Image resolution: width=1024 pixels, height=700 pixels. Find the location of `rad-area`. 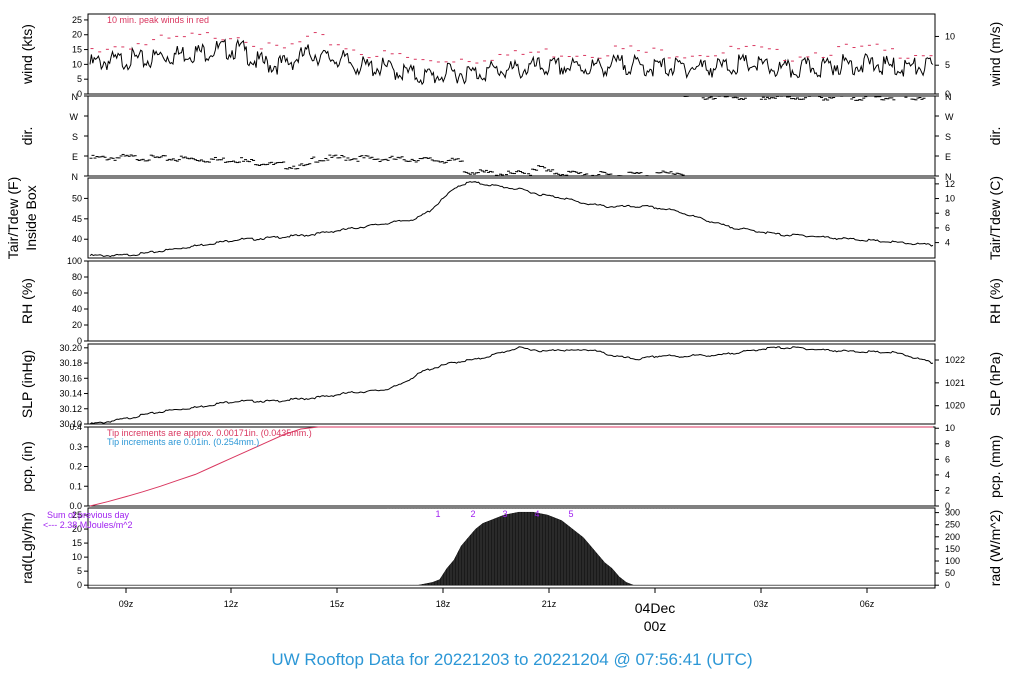

rad-area is located at coordinates (511, 548).